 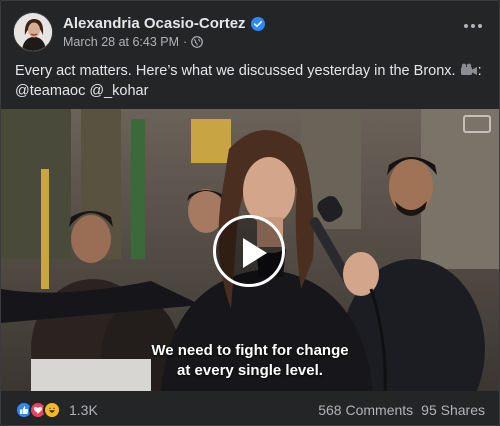 I want to click on video-caption-line-2: at every single level., so click(x=250, y=370).